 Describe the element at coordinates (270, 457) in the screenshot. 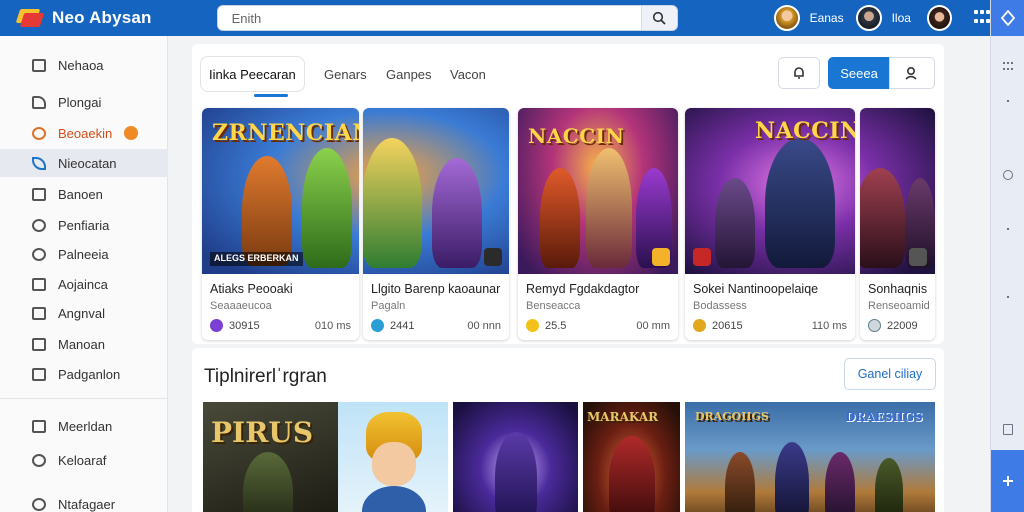

I see `game-tile: PIRUS` at that location.